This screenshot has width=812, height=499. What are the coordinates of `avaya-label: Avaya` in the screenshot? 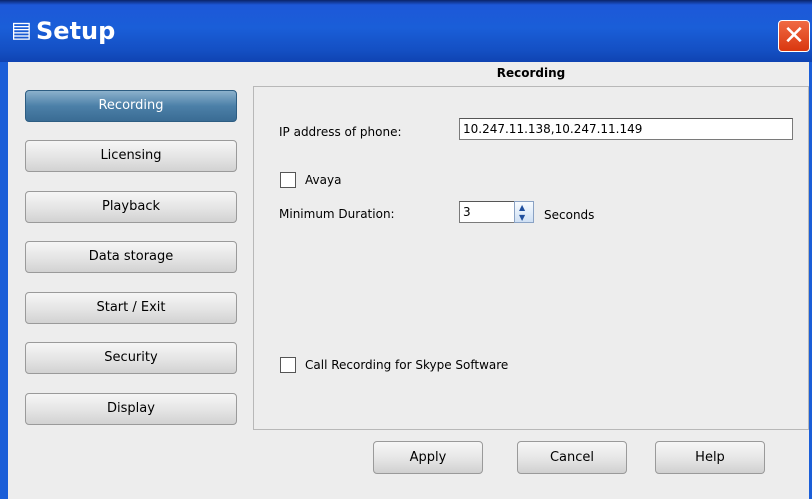 It's located at (323, 180).